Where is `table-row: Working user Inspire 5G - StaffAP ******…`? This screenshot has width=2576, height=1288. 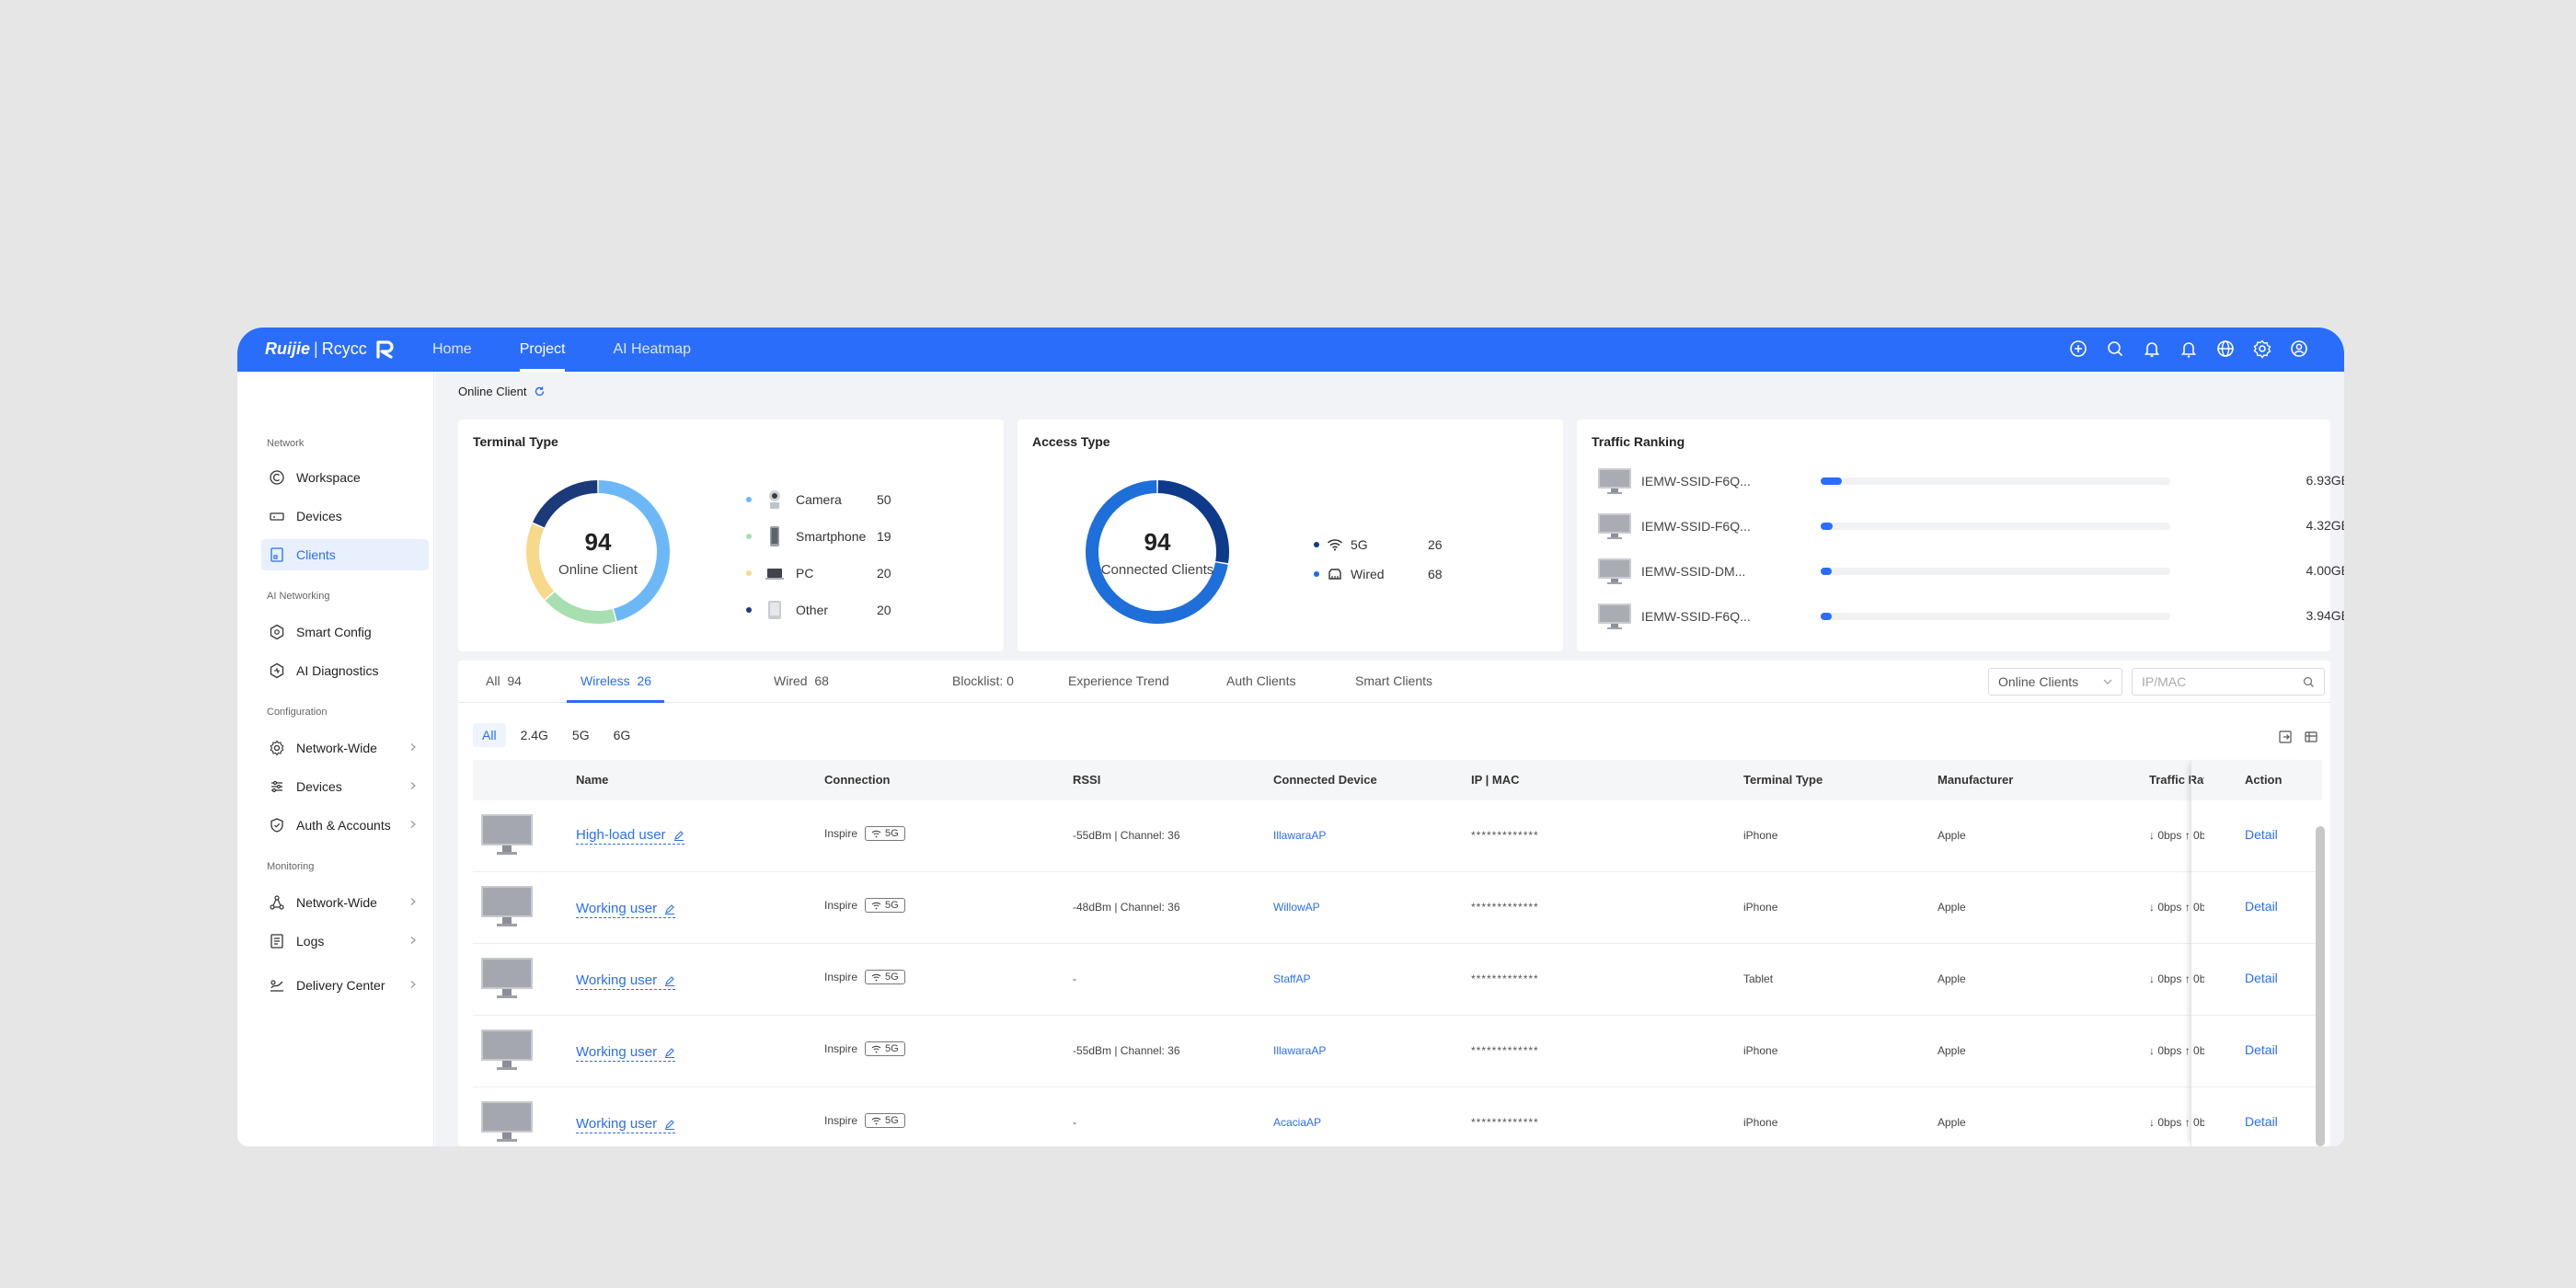
table-row: Working user Inspire 5G - StaffAP ******… is located at coordinates (1397, 980).